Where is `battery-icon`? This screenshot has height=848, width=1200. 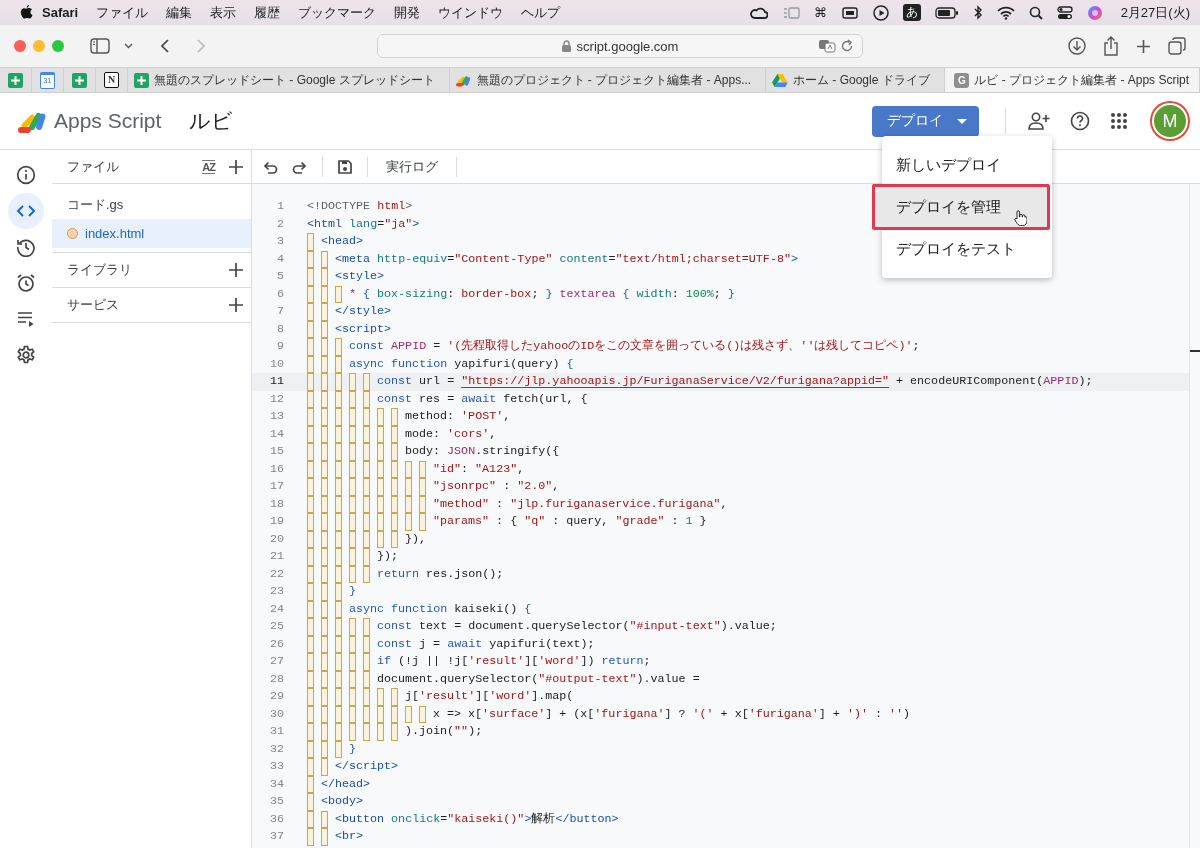 battery-icon is located at coordinates (946, 12).